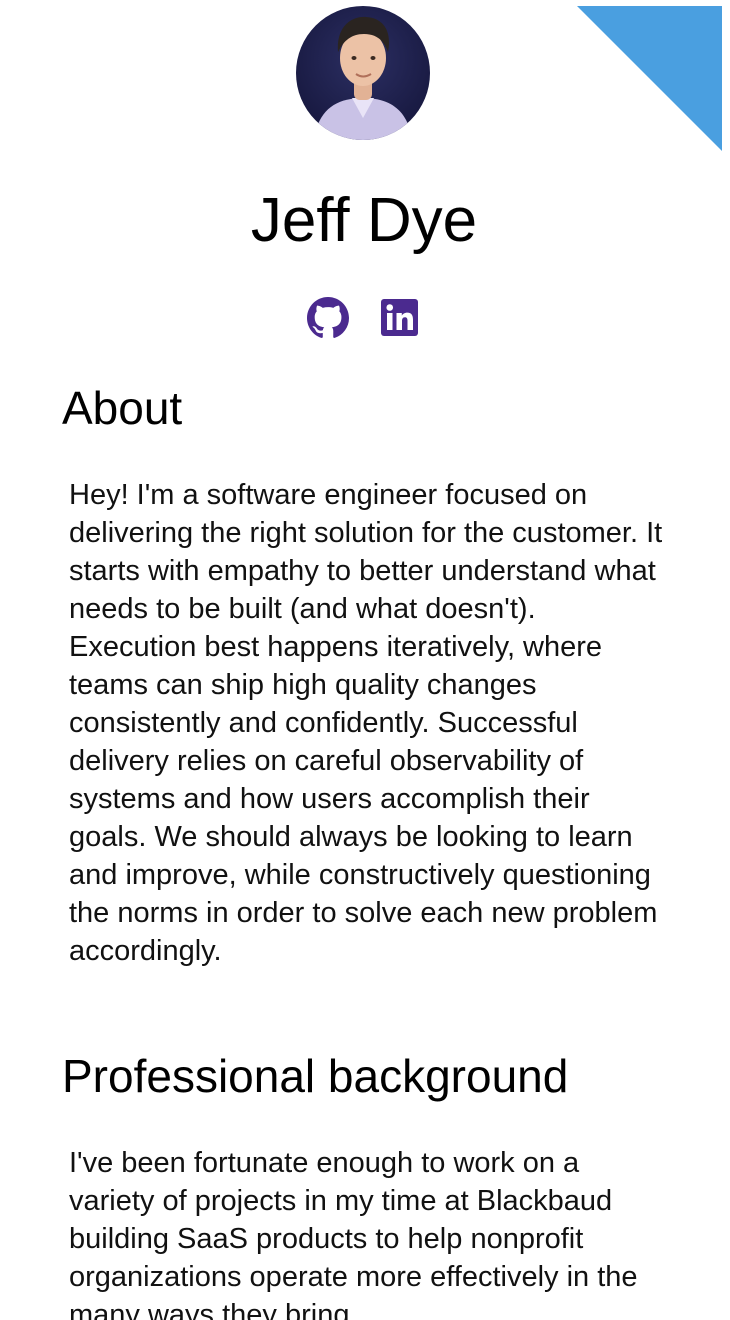  Describe the element at coordinates (649, 78) in the screenshot. I see `corner-ribbon` at that location.